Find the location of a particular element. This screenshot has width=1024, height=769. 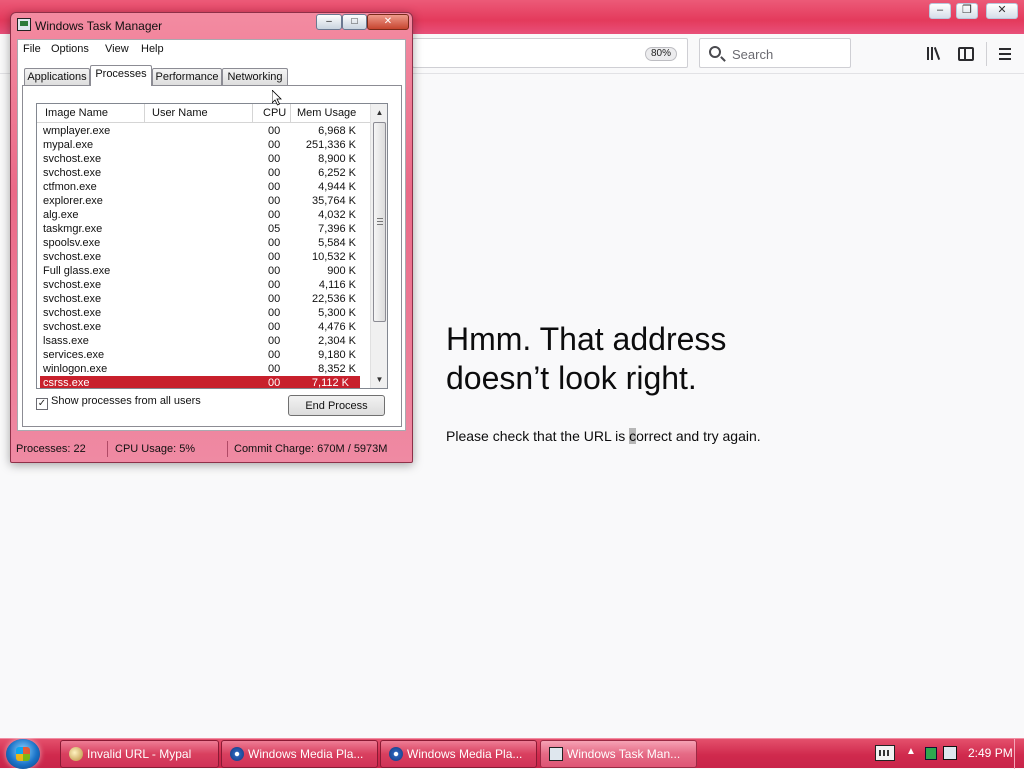

show-all-users-checkbox: ✓ Show processes from all users is located at coordinates (118, 402).